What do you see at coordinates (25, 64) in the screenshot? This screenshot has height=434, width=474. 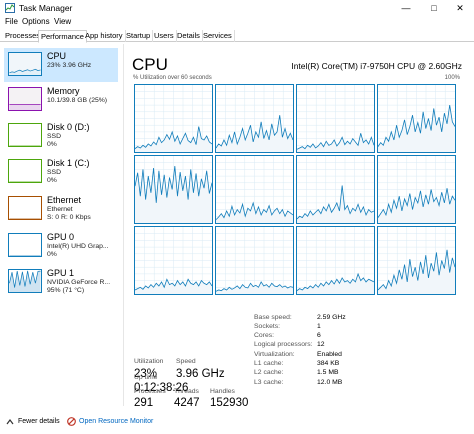 I see `cpu-thumbnail` at bounding box center [25, 64].